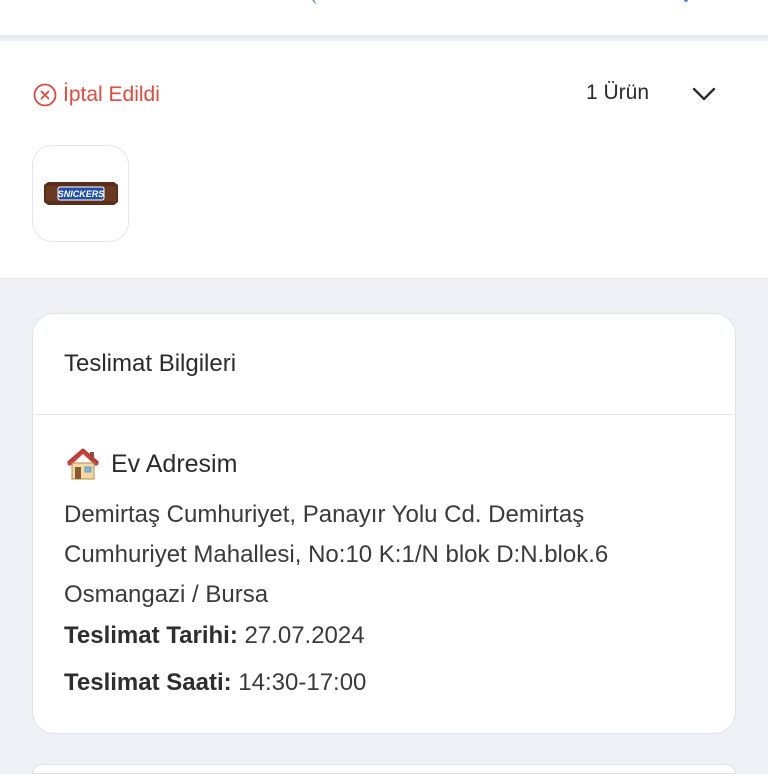 This screenshot has height=774, width=768. What do you see at coordinates (111, 94) in the screenshot?
I see `status-label: İptal Edildi` at bounding box center [111, 94].